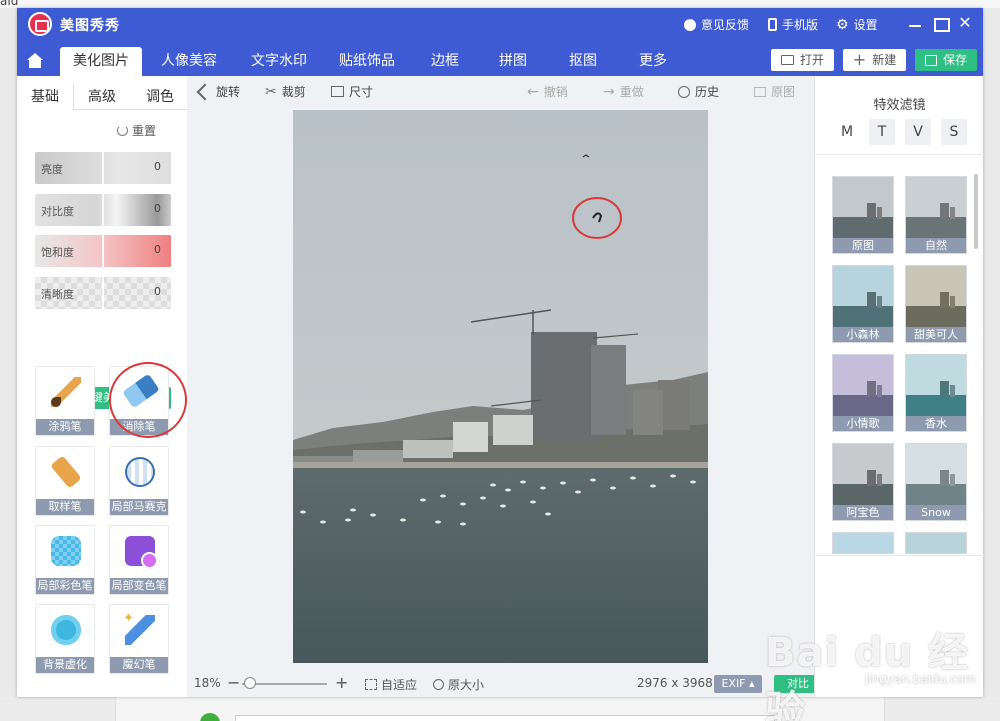 The height and width of the screenshot is (721, 1000). Describe the element at coordinates (367, 61) in the screenshot. I see `tab-stickers: 贴纸饰品` at that location.